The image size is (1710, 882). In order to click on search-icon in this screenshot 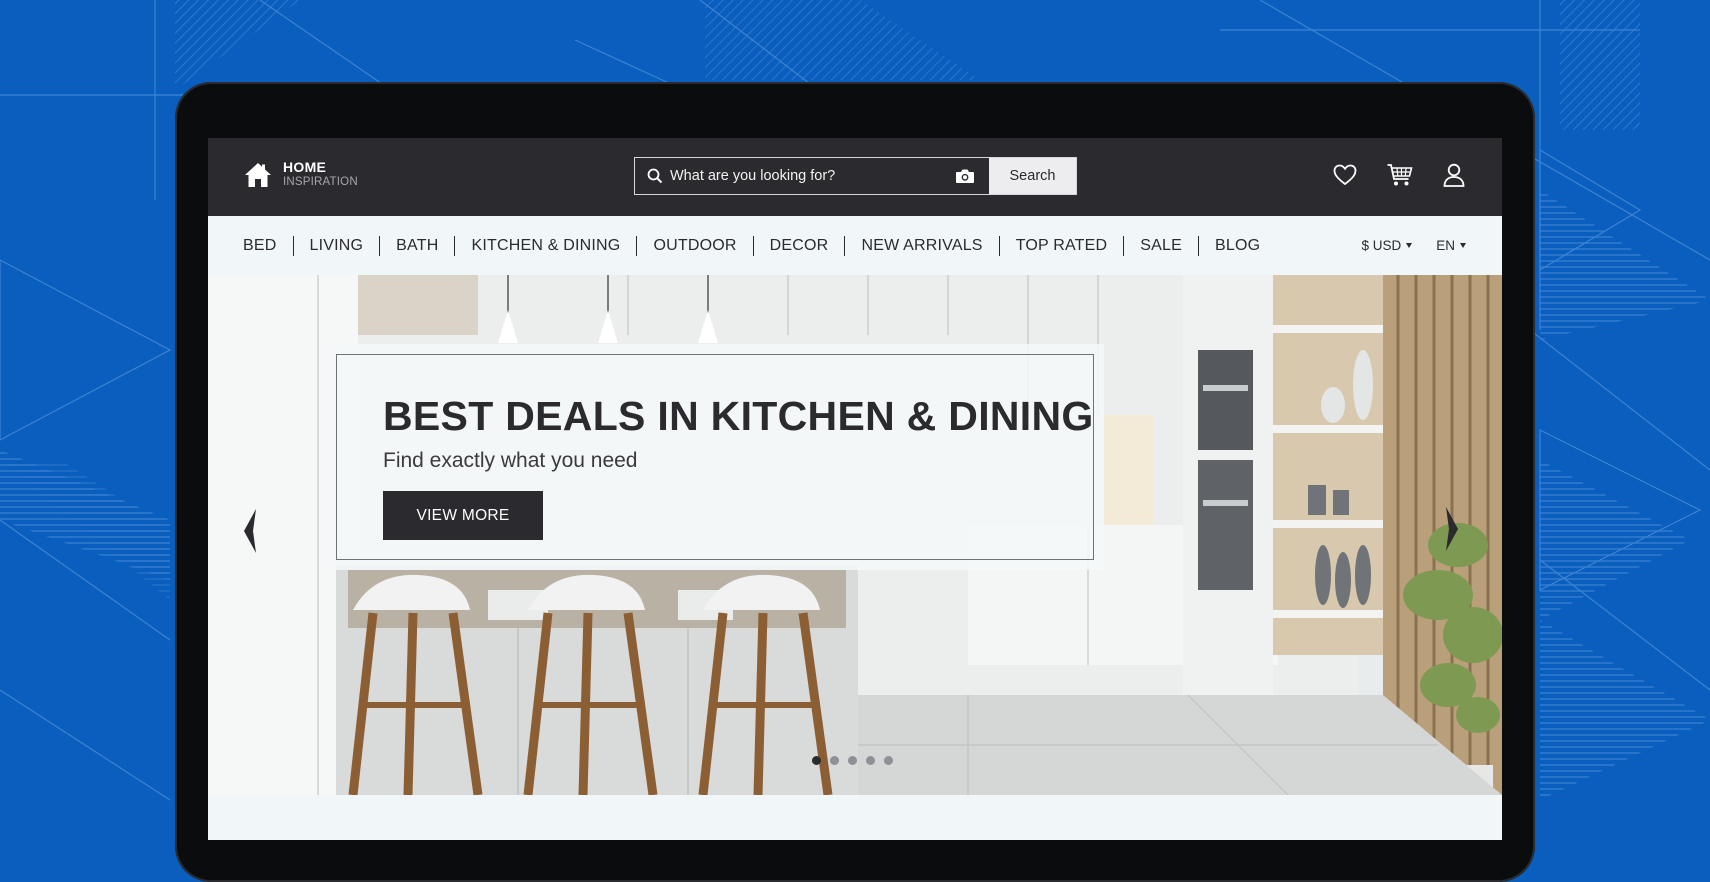, I will do `click(655, 176)`.